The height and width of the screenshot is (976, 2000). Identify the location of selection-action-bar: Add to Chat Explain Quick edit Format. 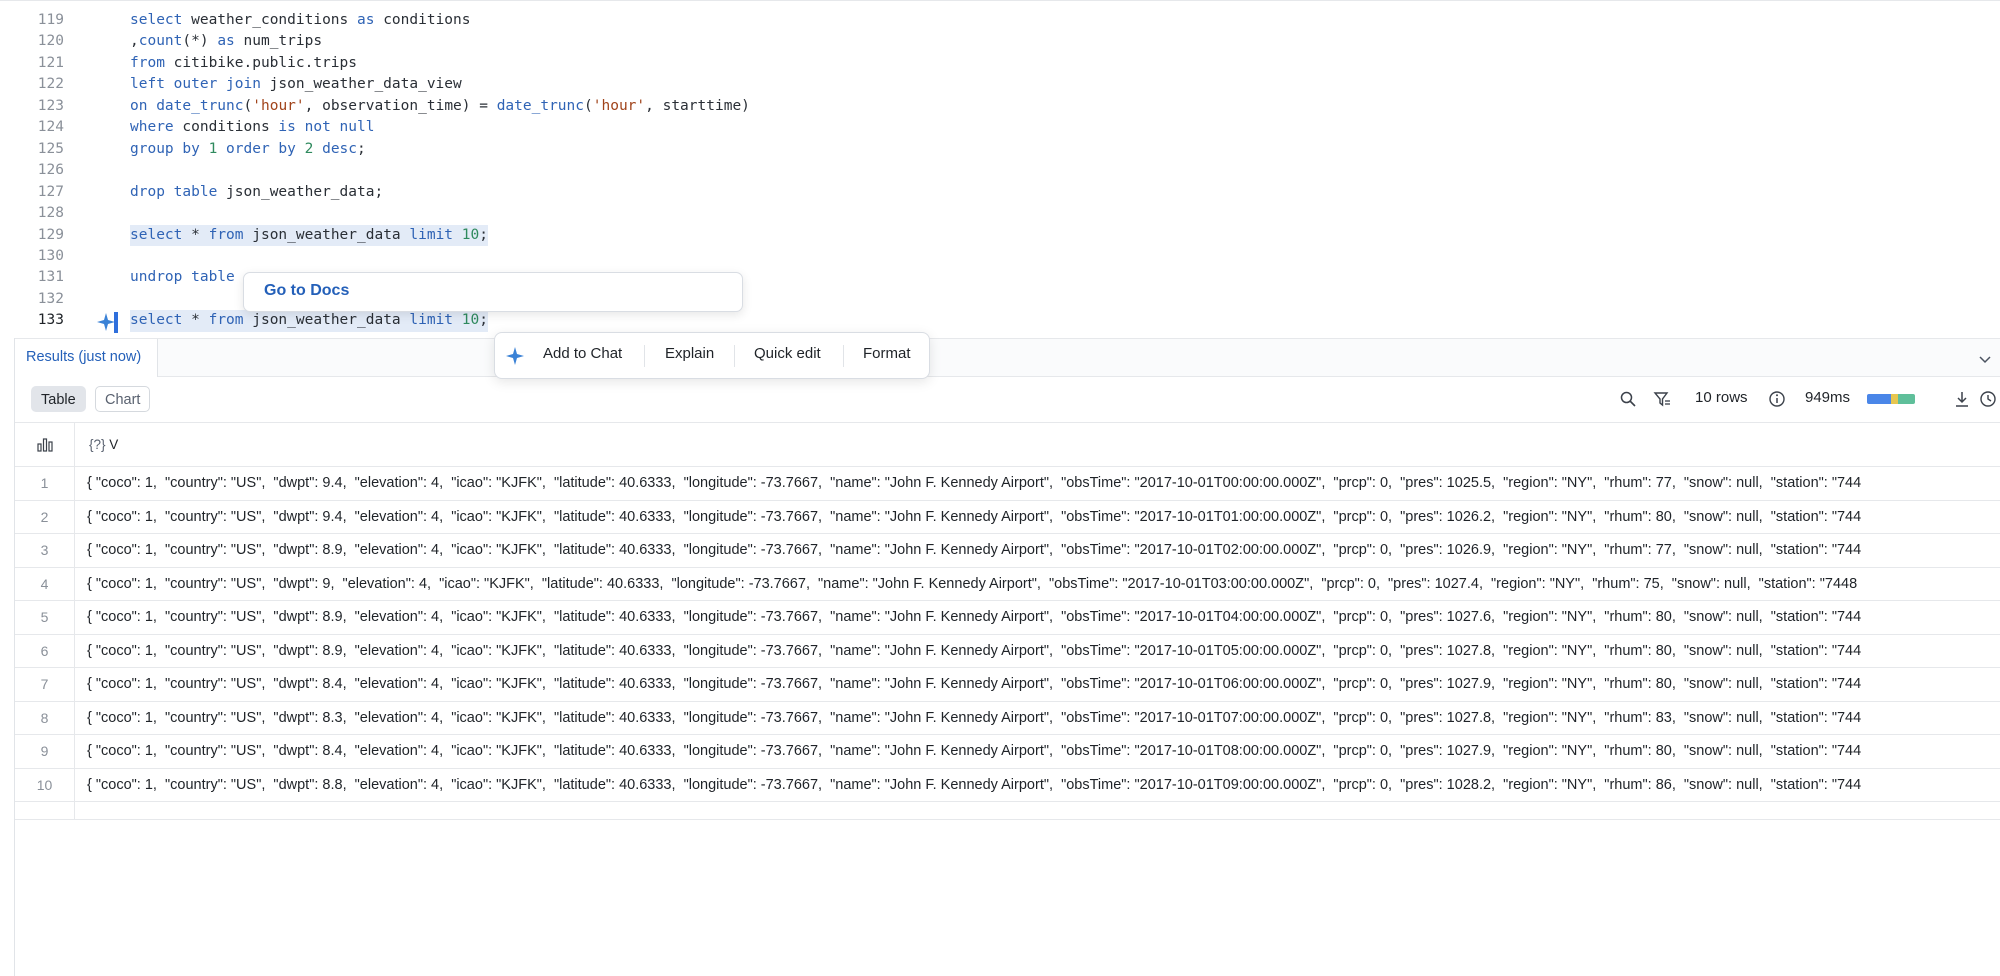
(712, 355).